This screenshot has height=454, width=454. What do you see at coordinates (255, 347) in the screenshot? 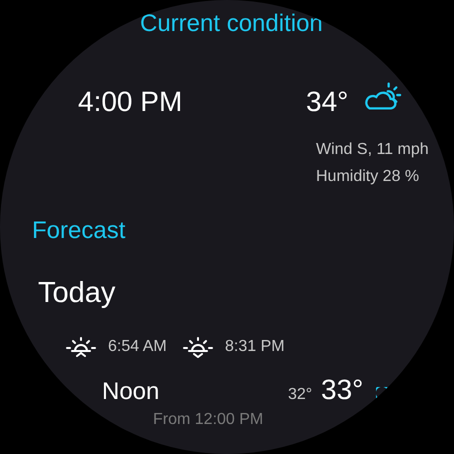
I see `sunset-time: 8:31 PM` at bounding box center [255, 347].